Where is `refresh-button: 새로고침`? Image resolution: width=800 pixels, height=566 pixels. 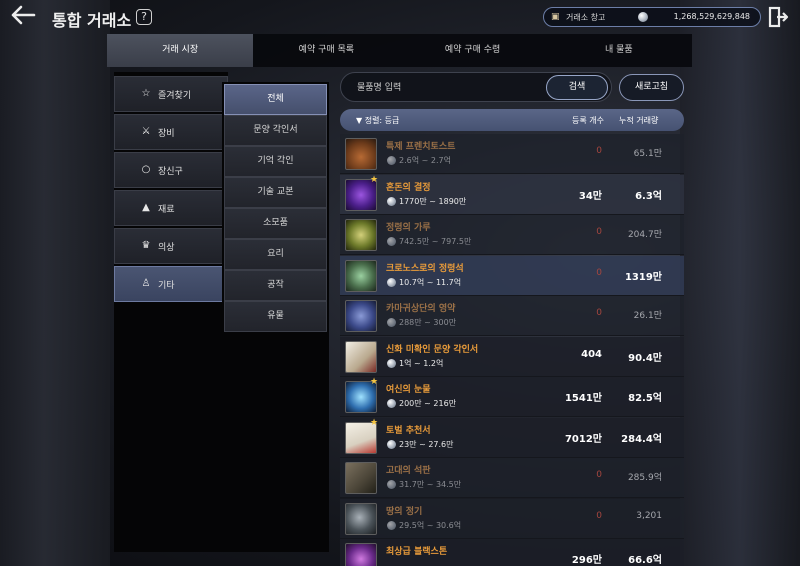 refresh-button: 새로고침 is located at coordinates (651, 87).